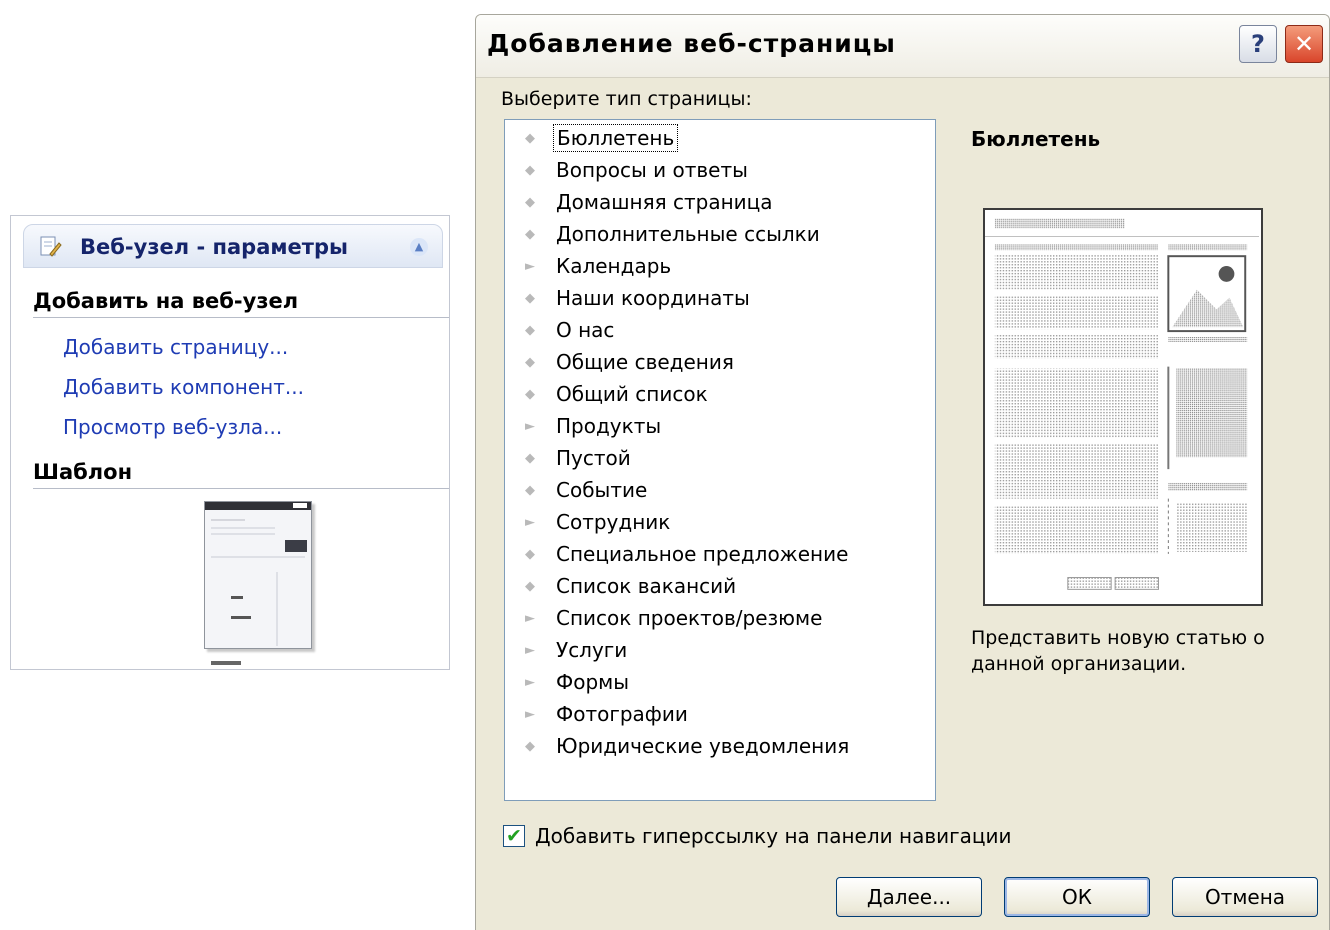 The image size is (1330, 930). Describe the element at coordinates (585, 330) in the screenshot. I see `list-item-label: О нас` at that location.